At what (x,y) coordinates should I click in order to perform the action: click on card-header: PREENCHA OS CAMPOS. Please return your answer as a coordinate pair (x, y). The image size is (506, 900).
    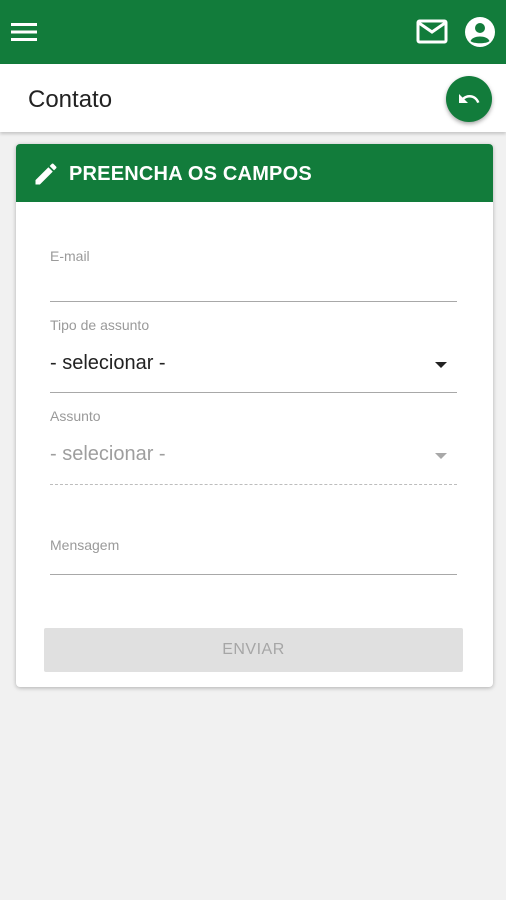
    Looking at the image, I should click on (254, 173).